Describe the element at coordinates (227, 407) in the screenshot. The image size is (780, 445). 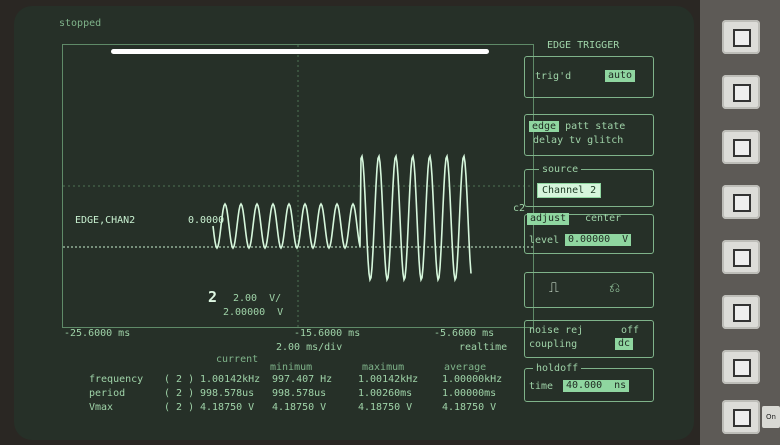
I see `meas-current: 4.18750 V` at that location.